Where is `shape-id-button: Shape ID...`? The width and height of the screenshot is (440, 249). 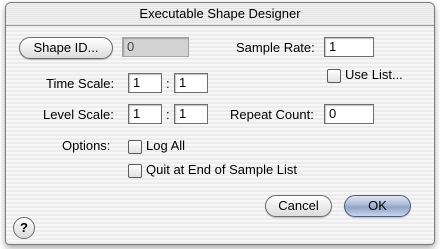
shape-id-button: Shape ID... is located at coordinates (66, 48).